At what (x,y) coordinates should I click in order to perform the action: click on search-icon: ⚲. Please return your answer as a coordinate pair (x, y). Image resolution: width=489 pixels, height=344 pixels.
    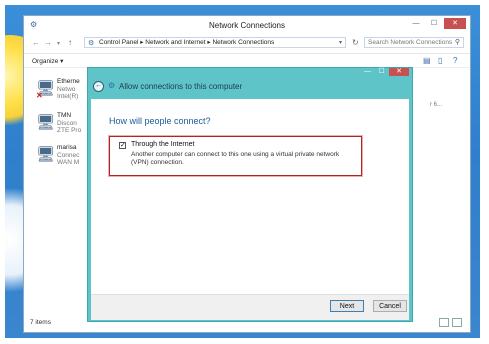
    Looking at the image, I should click on (457, 42).